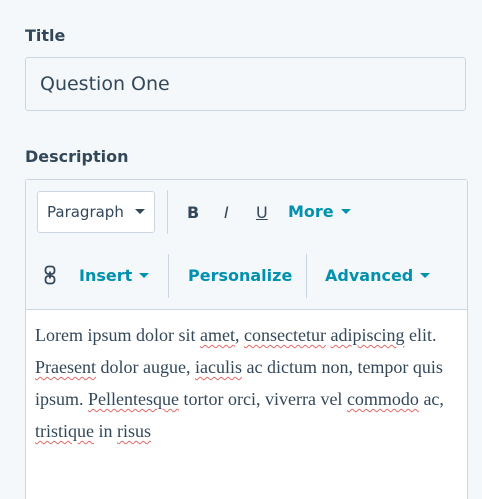 The image size is (482, 499). I want to click on more-menu-button: More, so click(319, 211).